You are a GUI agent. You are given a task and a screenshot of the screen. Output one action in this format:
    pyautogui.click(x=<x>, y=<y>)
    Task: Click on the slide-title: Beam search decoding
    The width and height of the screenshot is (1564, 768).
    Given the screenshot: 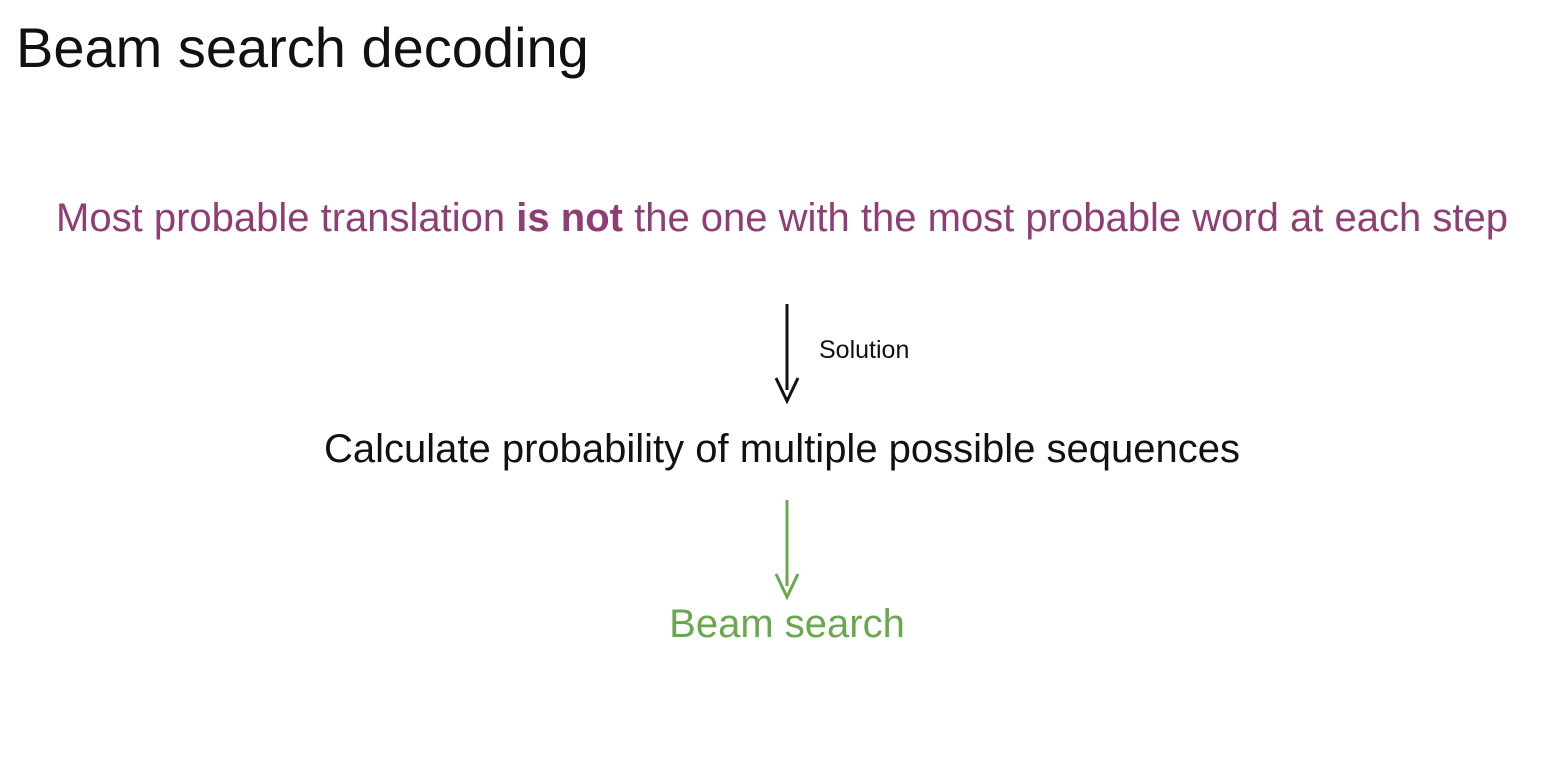 What is the action you would take?
    pyautogui.click(x=302, y=47)
    